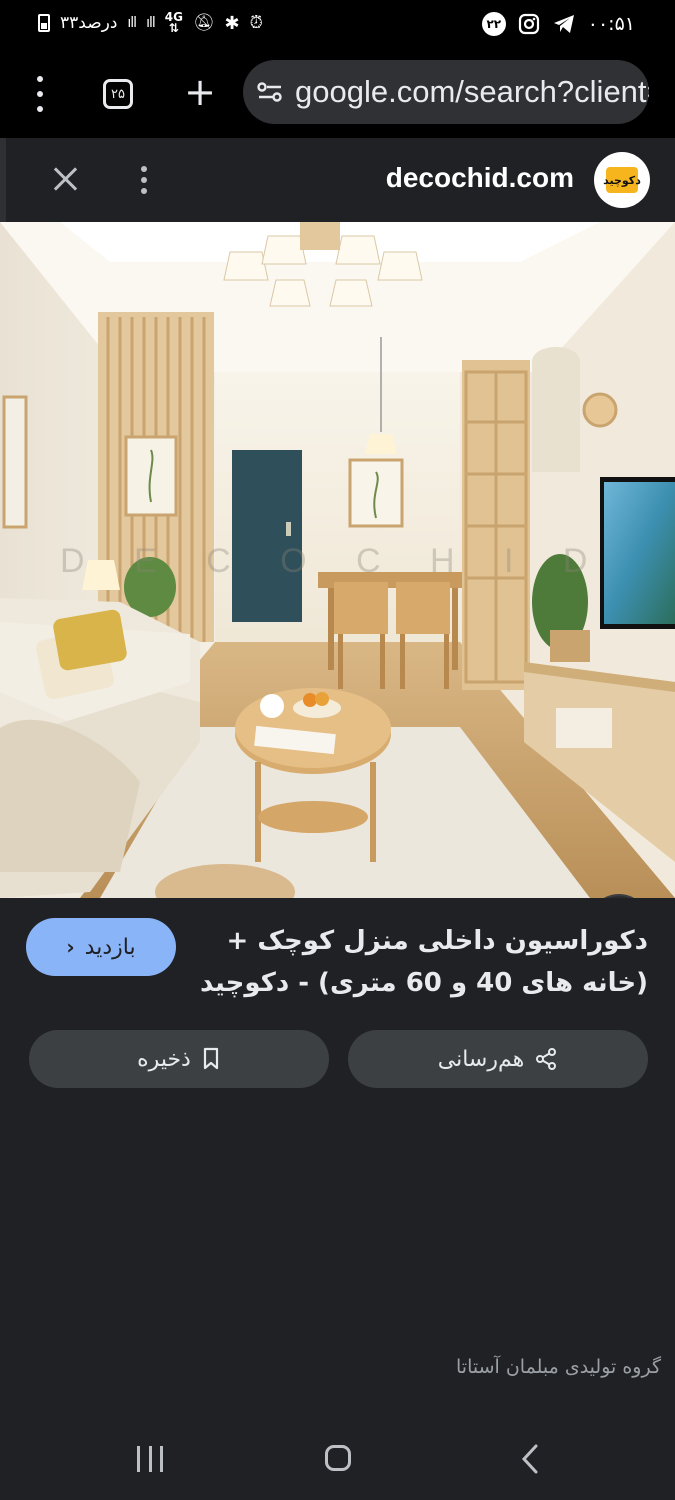 This screenshot has height=1500, width=675. What do you see at coordinates (70, 947) in the screenshot?
I see `chevron-left-icon: ‹` at bounding box center [70, 947].